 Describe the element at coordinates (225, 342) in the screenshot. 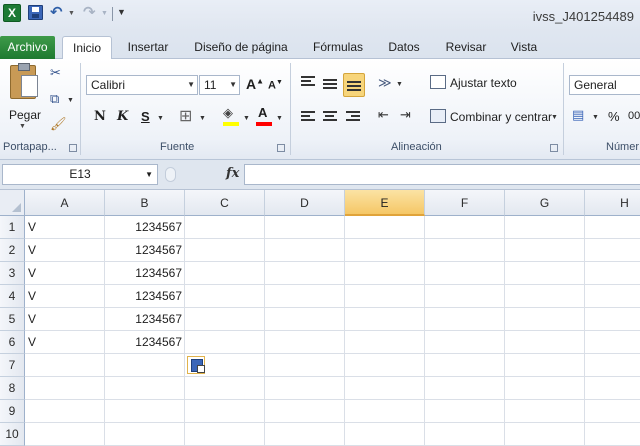

I see `cell-c6` at that location.